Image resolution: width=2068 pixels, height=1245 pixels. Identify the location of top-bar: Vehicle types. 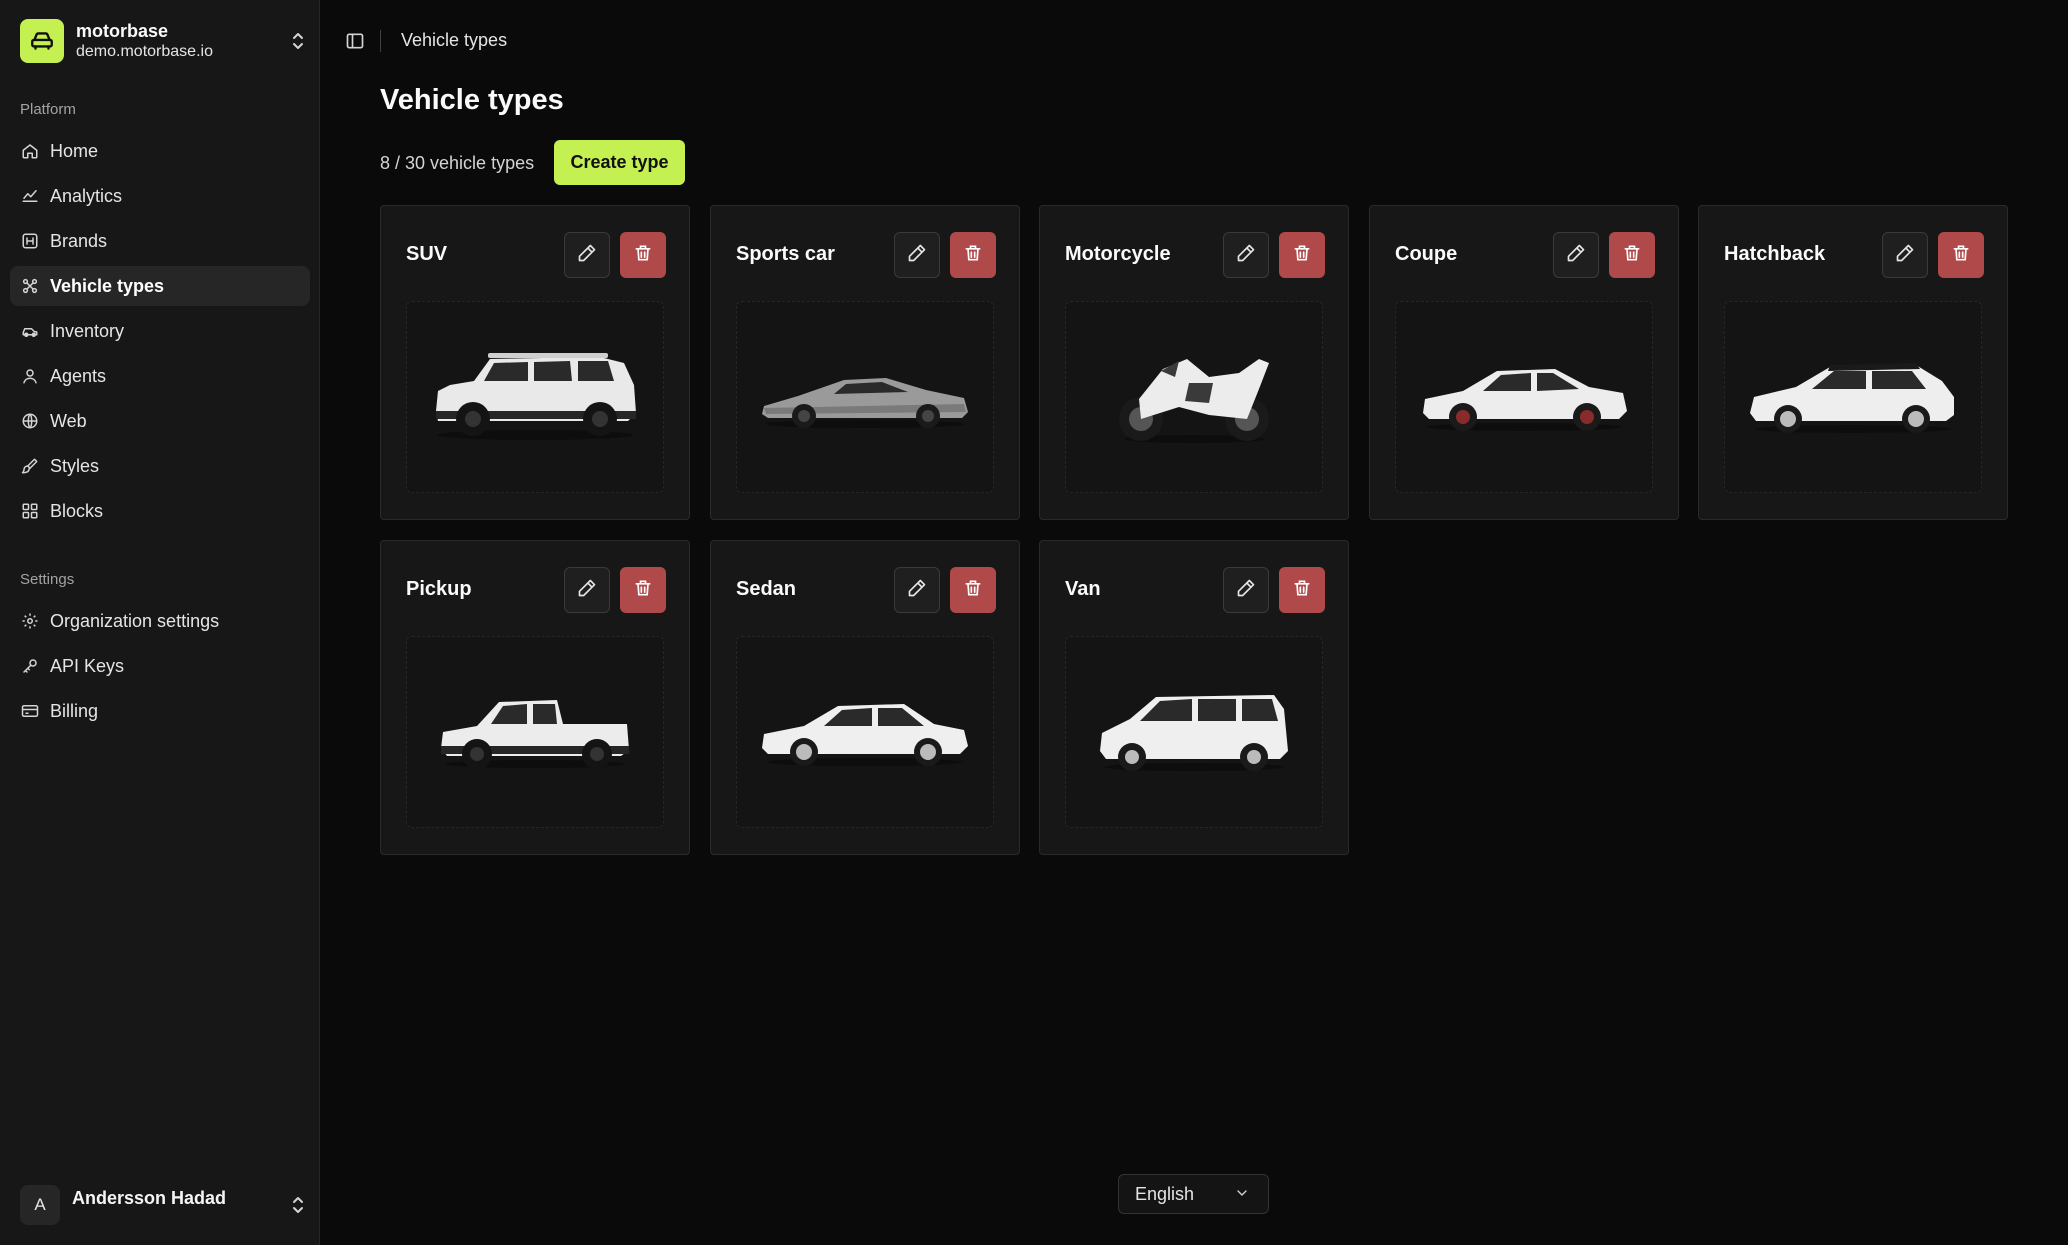
(1194, 40).